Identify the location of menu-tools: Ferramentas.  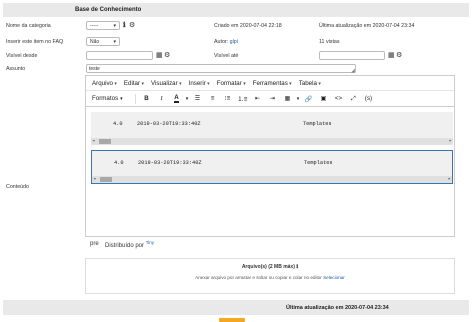
(272, 83).